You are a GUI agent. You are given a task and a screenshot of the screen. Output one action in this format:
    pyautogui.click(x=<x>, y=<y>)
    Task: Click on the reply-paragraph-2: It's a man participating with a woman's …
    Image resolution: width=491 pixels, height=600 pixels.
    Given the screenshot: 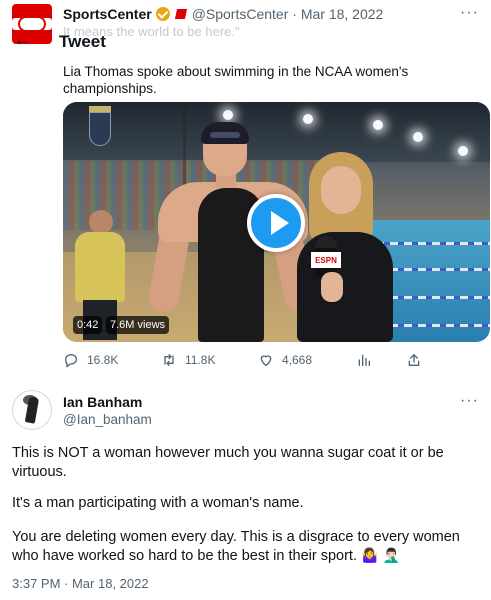 What is the action you would take?
    pyautogui.click(x=158, y=503)
    